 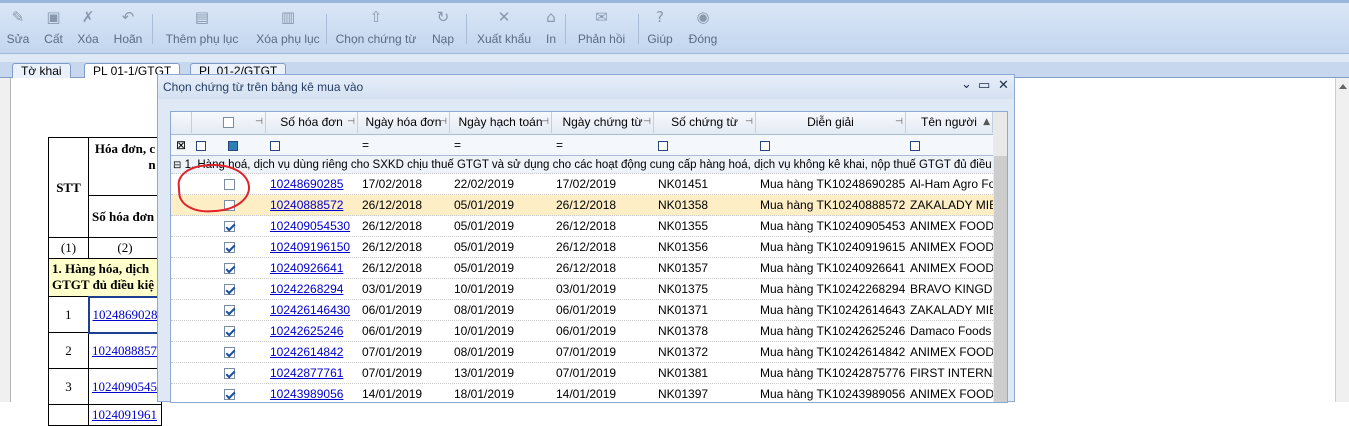 I want to click on tab-to-khai: Tờ khai, so click(x=41, y=70).